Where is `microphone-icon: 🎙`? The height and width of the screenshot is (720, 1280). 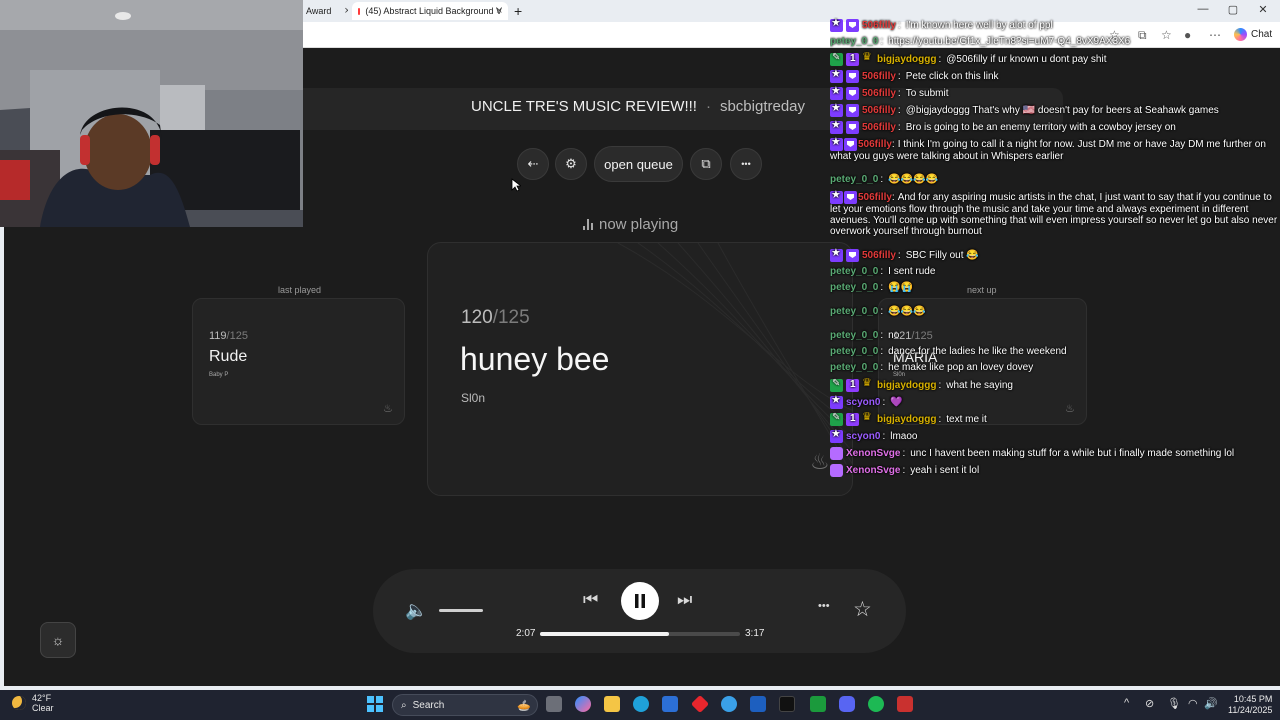
microphone-icon: 🎙 is located at coordinates (1174, 703).